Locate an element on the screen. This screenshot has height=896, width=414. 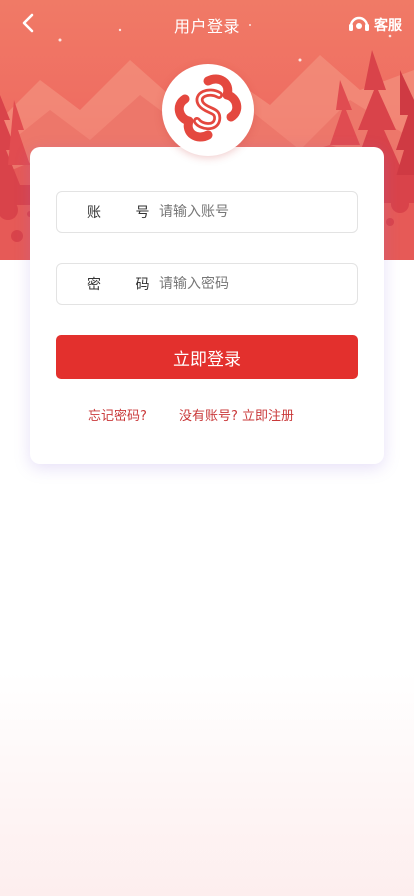
back-button is located at coordinates (28, 25).